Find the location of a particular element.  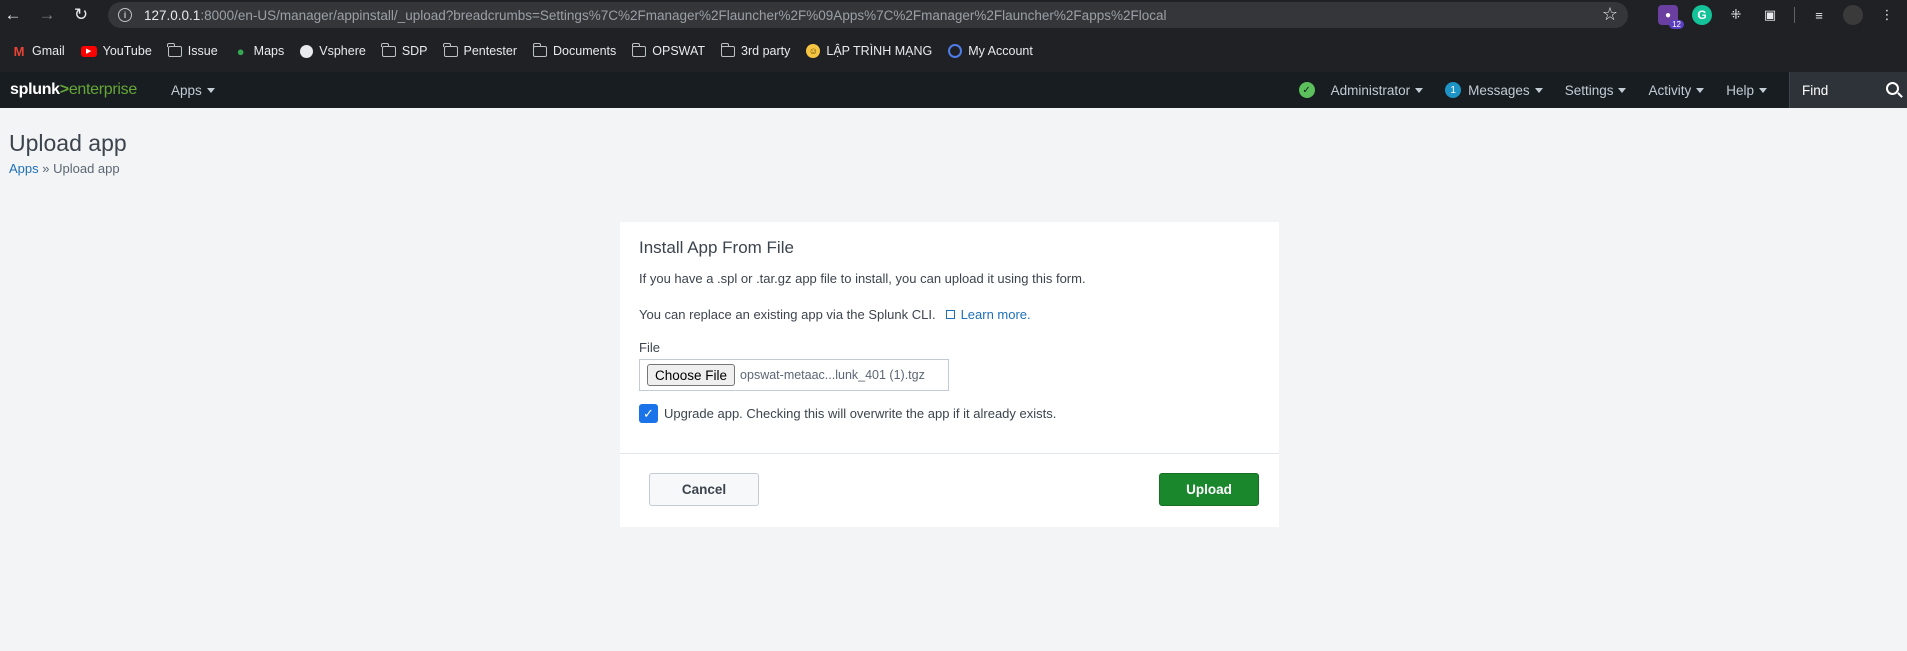

reading-list-icon: ≡ is located at coordinates (1819, 15).